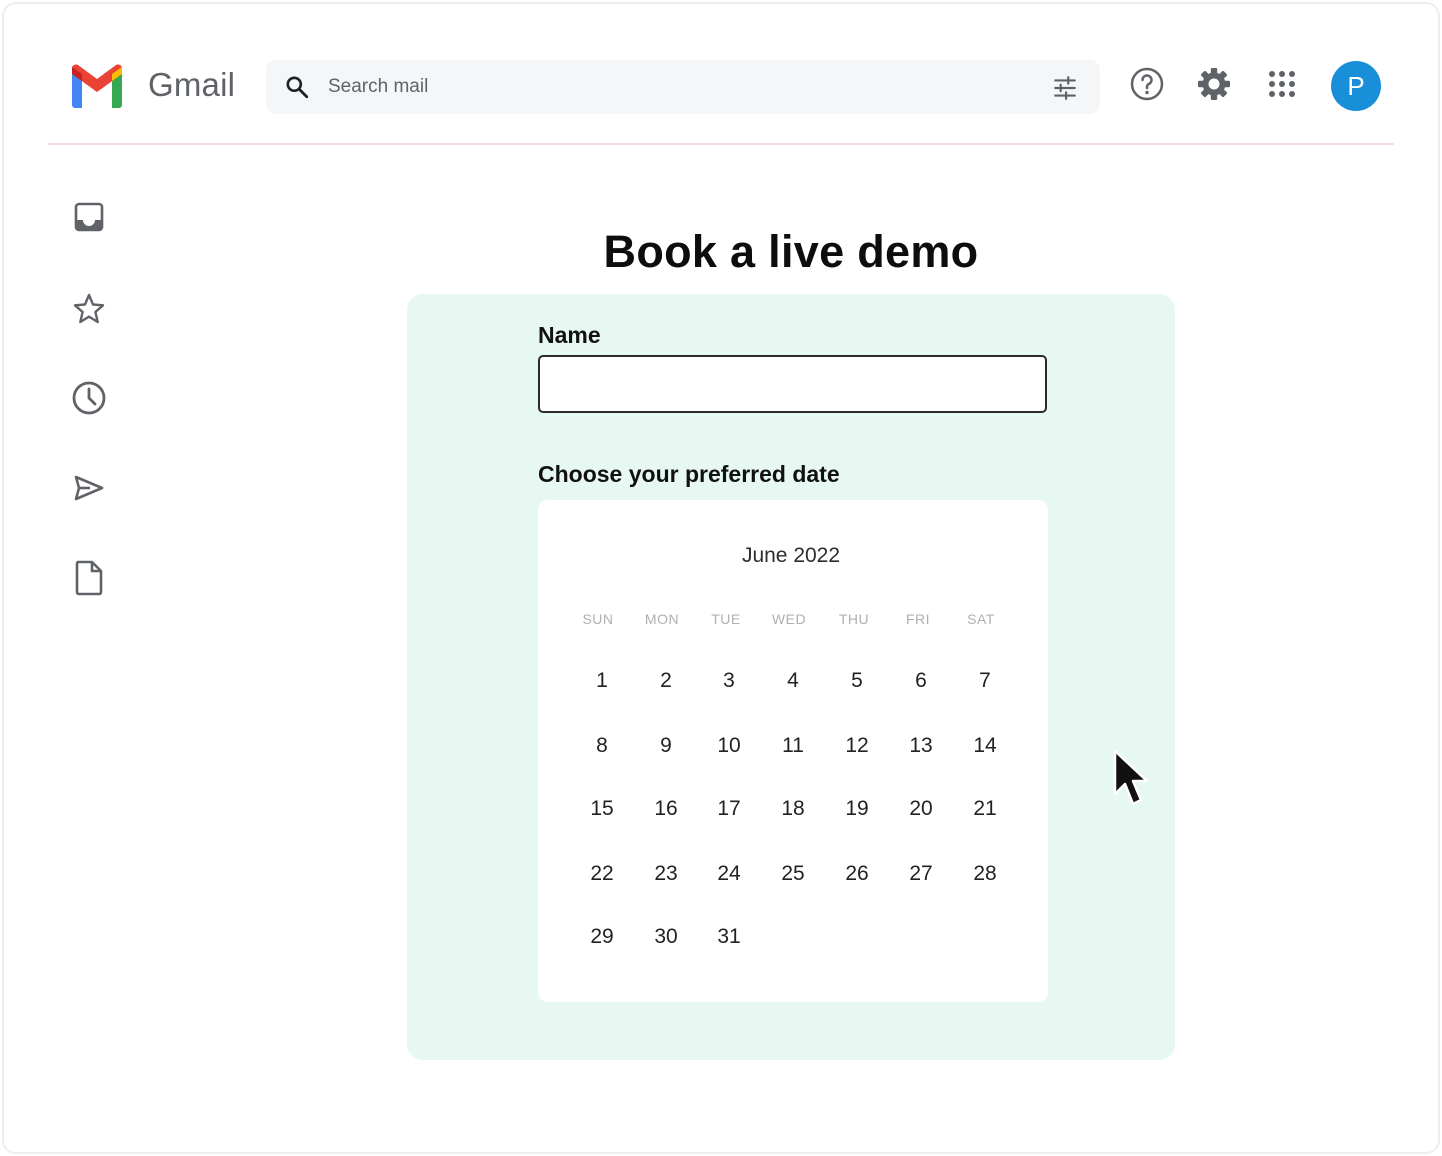 This screenshot has width=1442, height=1156. Describe the element at coordinates (89, 488) in the screenshot. I see `send-icon` at that location.